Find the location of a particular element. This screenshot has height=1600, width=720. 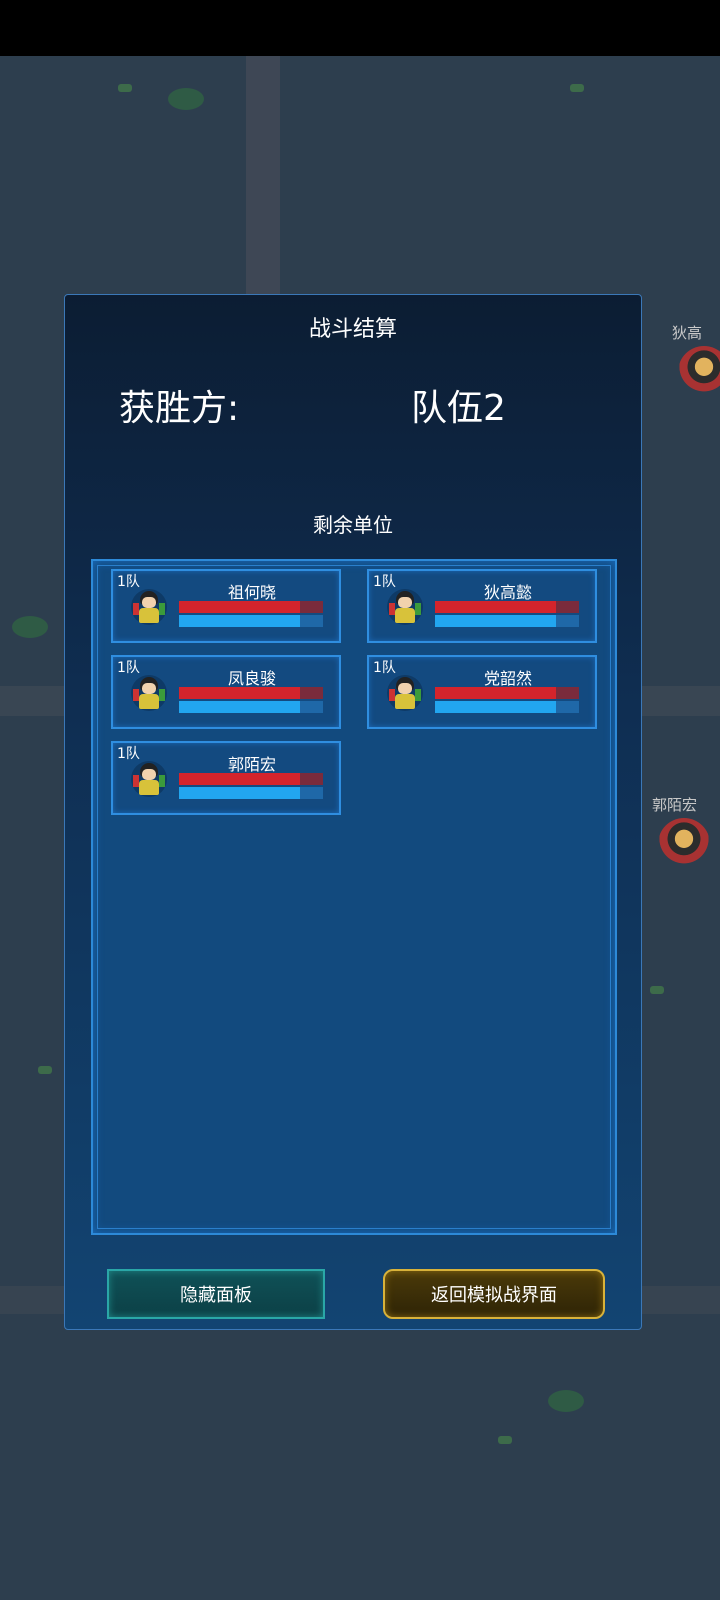

unit-card: 1队 党韶然 is located at coordinates (482, 692).